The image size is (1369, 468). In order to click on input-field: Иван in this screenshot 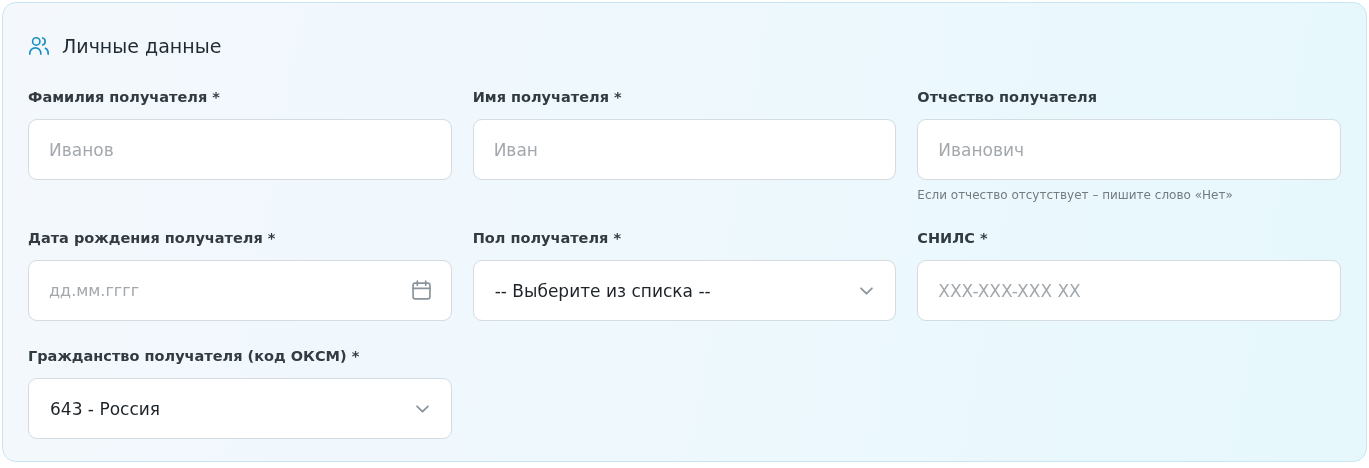, I will do `click(684, 149)`.